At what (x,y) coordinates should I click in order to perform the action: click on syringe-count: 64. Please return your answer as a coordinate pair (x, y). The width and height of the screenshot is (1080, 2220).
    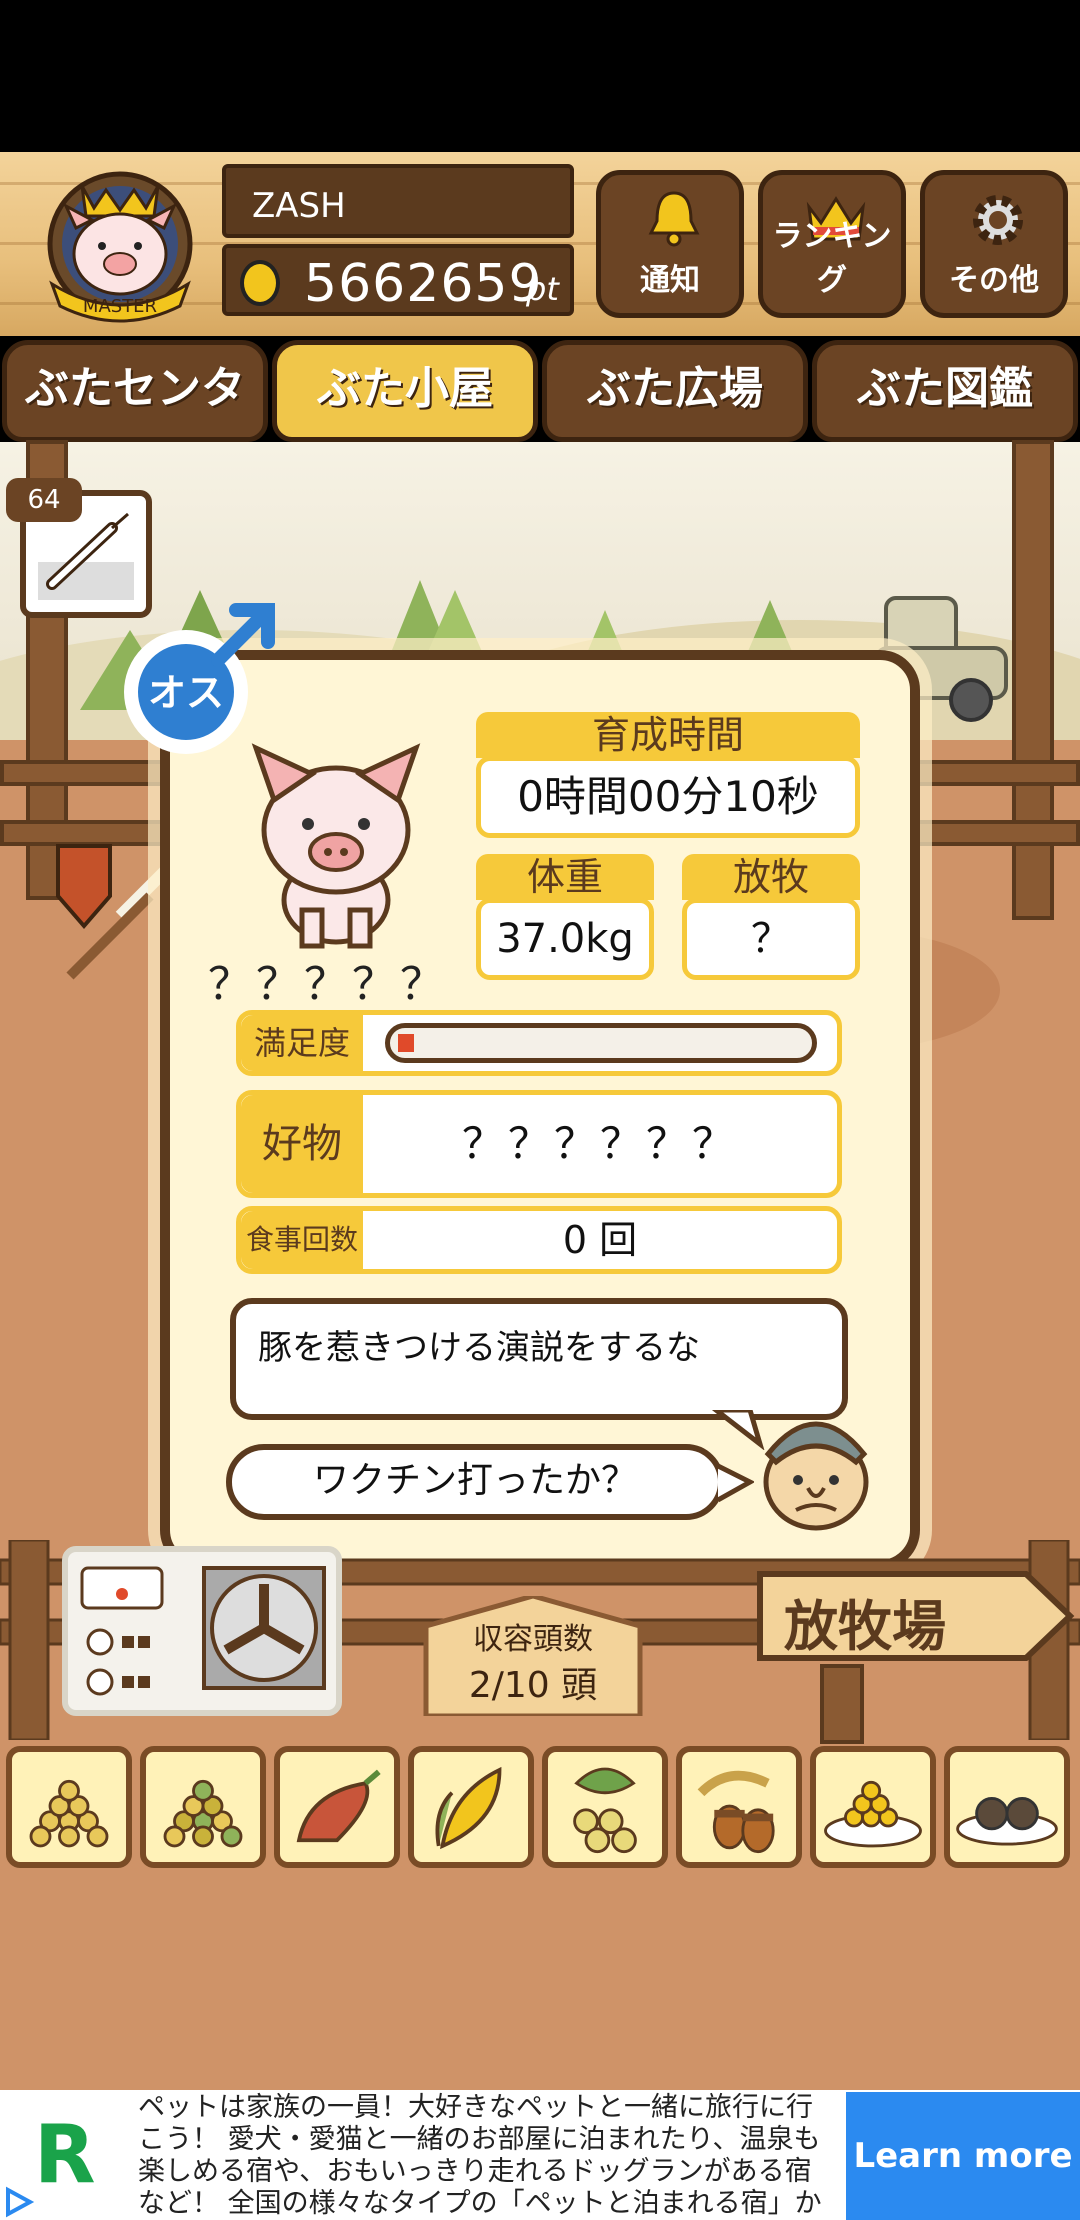
    Looking at the image, I should click on (44, 500).